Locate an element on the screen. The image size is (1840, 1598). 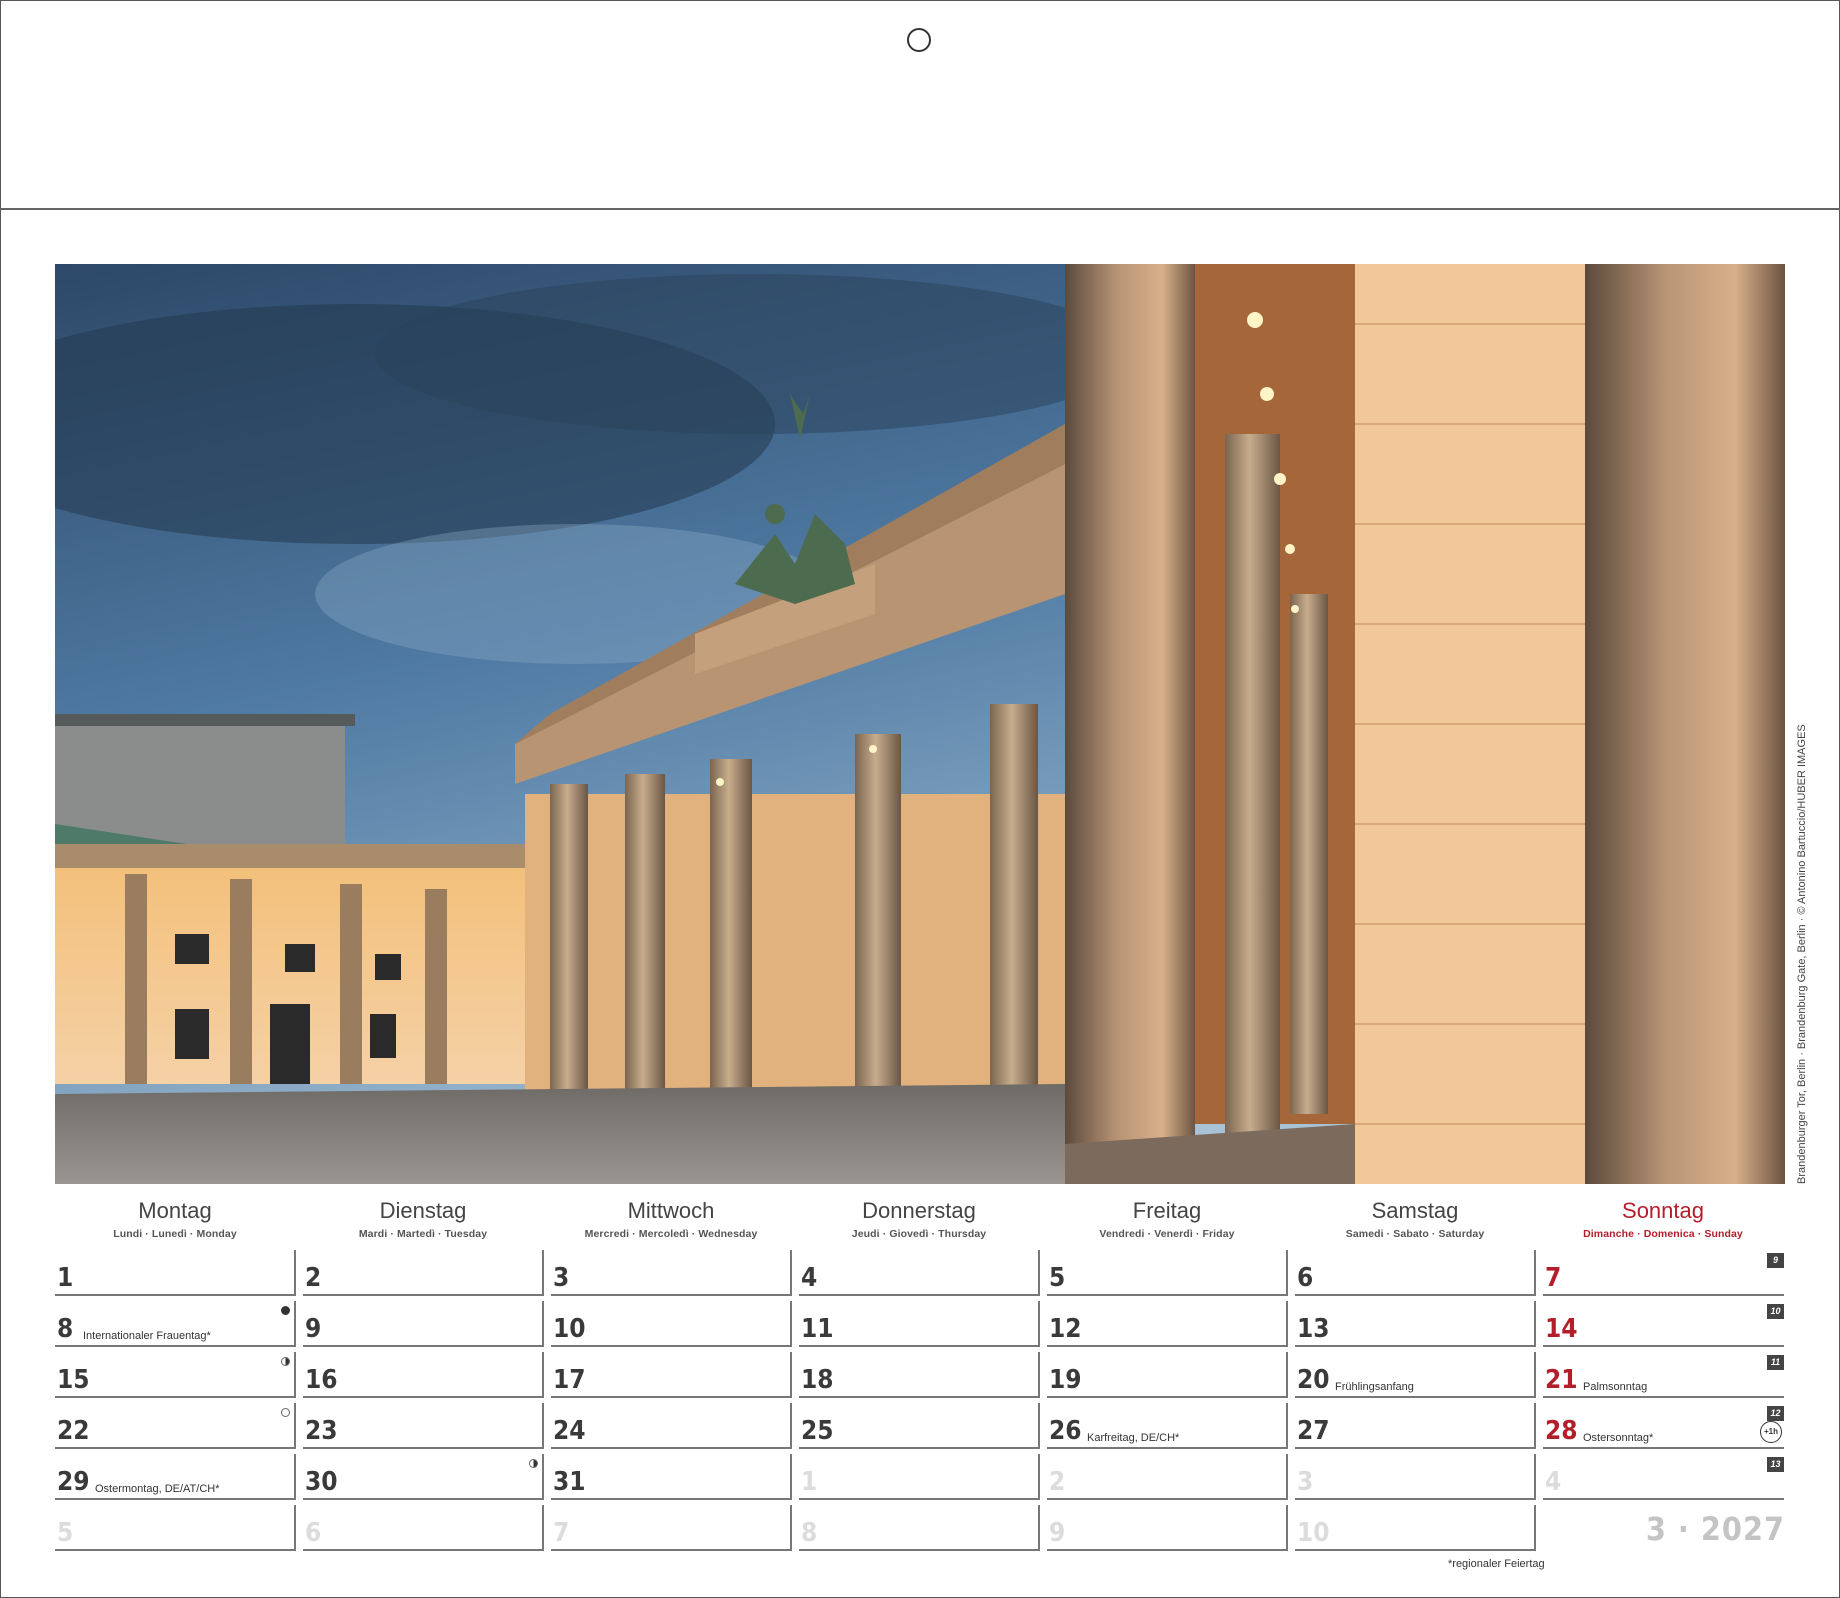
day-cell: 11 is located at coordinates (919, 1324).